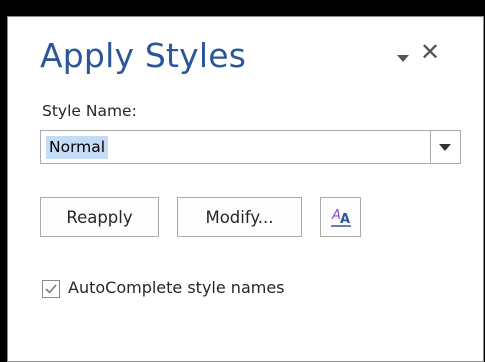  I want to click on dropdown-arrow-icon, so click(445, 147).